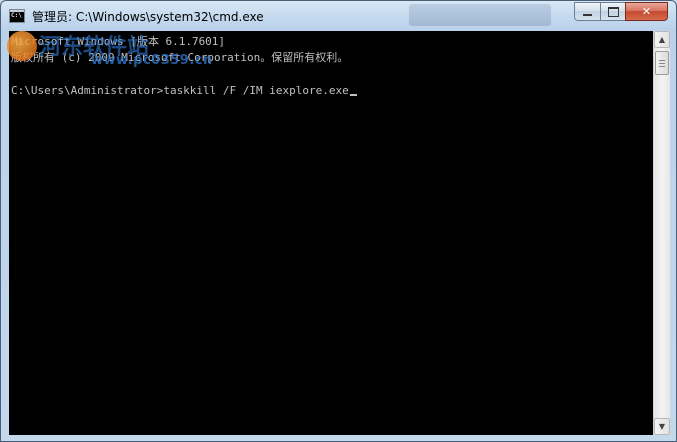 The image size is (677, 442). I want to click on cmd-icon: C:\, so click(17, 16).